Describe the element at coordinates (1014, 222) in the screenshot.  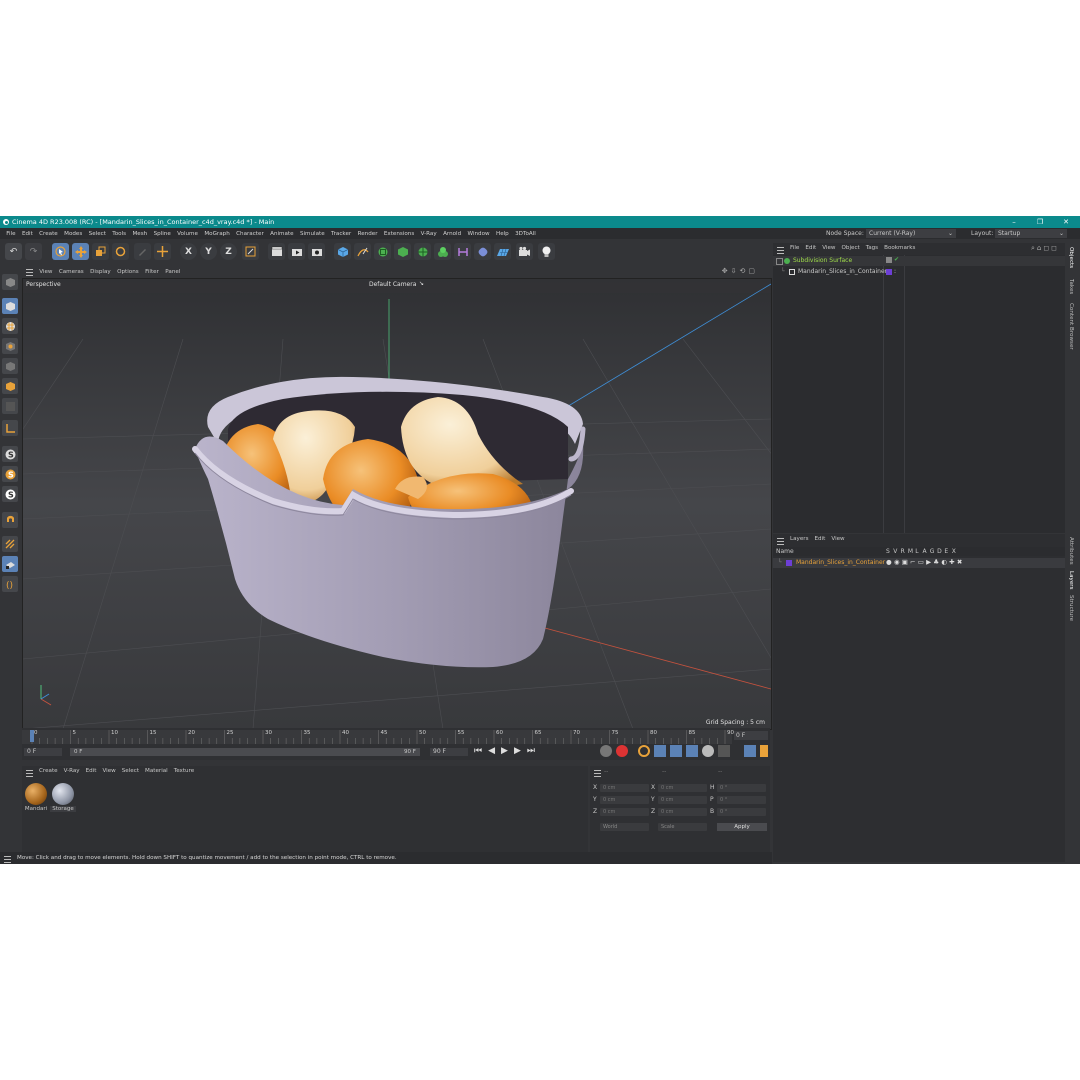
I see `minimize-button: –` at that location.